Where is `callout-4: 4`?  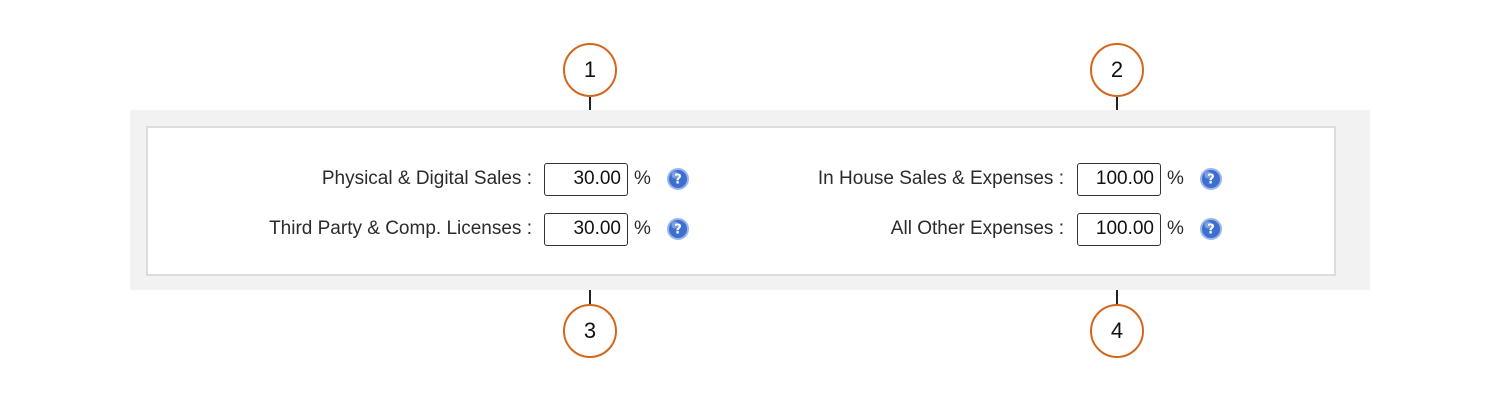 callout-4: 4 is located at coordinates (1117, 331).